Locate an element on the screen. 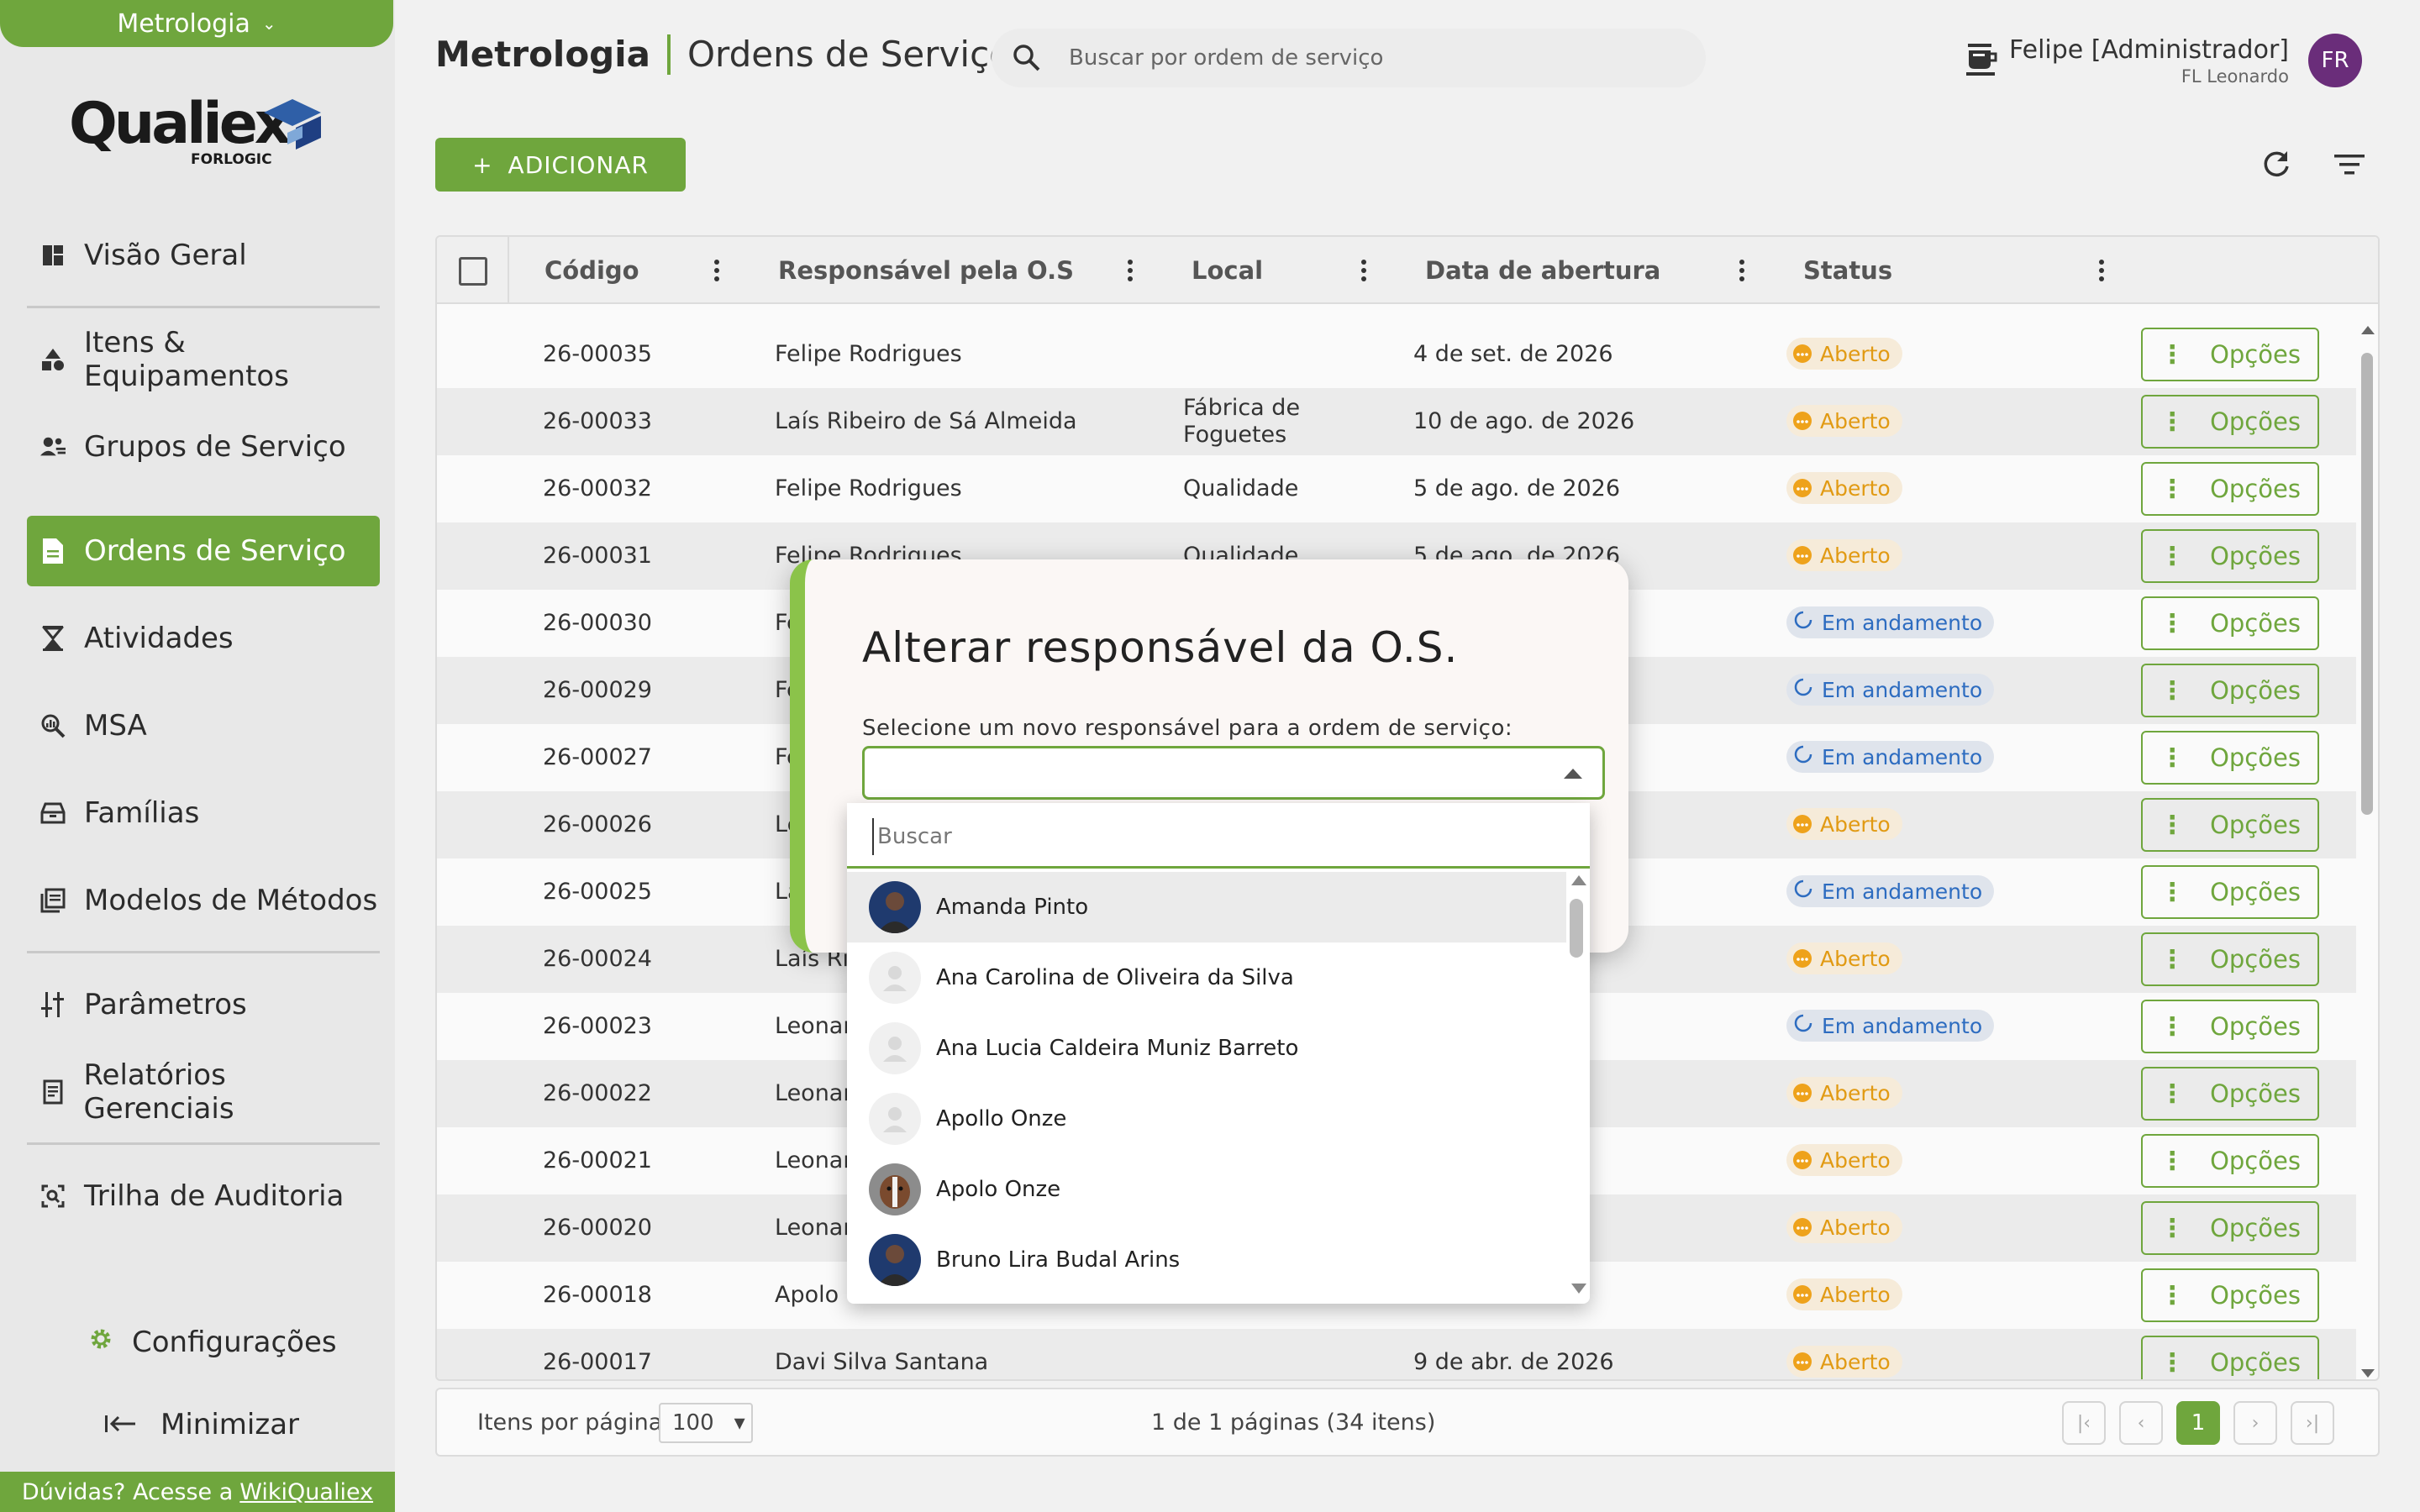  sidebar-item-parametros: Parâmetros is located at coordinates (203, 1004).